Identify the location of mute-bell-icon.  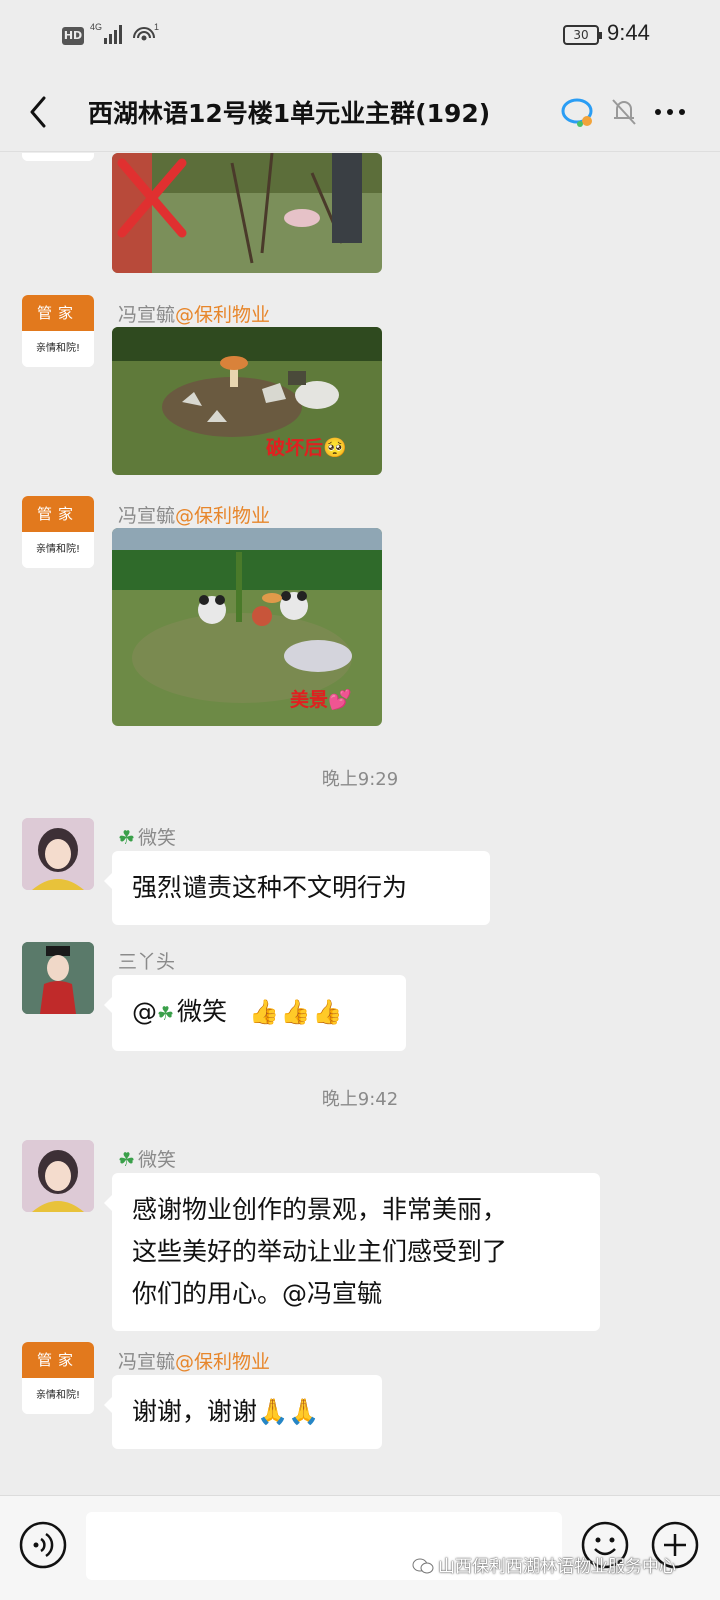
(624, 112).